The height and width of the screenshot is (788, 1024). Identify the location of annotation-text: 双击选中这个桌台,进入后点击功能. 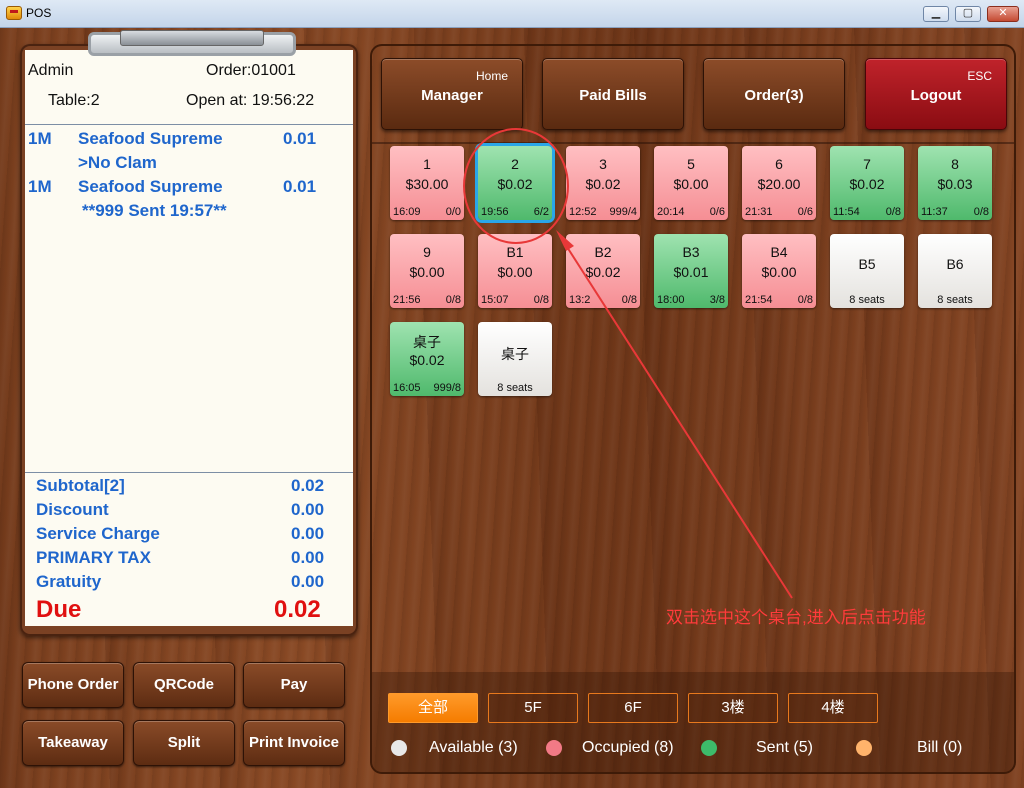
(796, 617).